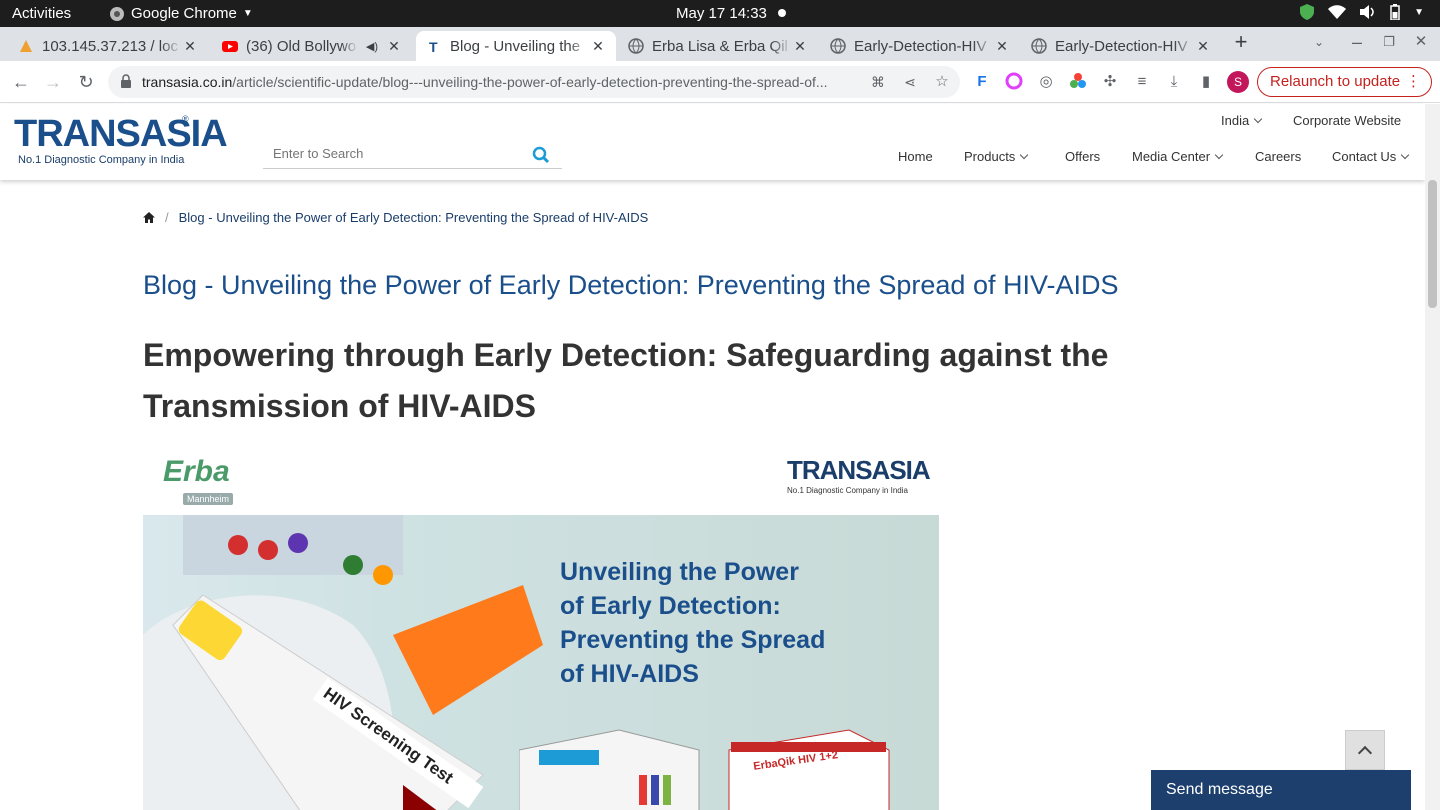 The width and height of the screenshot is (1440, 810). I want to click on app-menu: Google Chrome ▼, so click(181, 13).